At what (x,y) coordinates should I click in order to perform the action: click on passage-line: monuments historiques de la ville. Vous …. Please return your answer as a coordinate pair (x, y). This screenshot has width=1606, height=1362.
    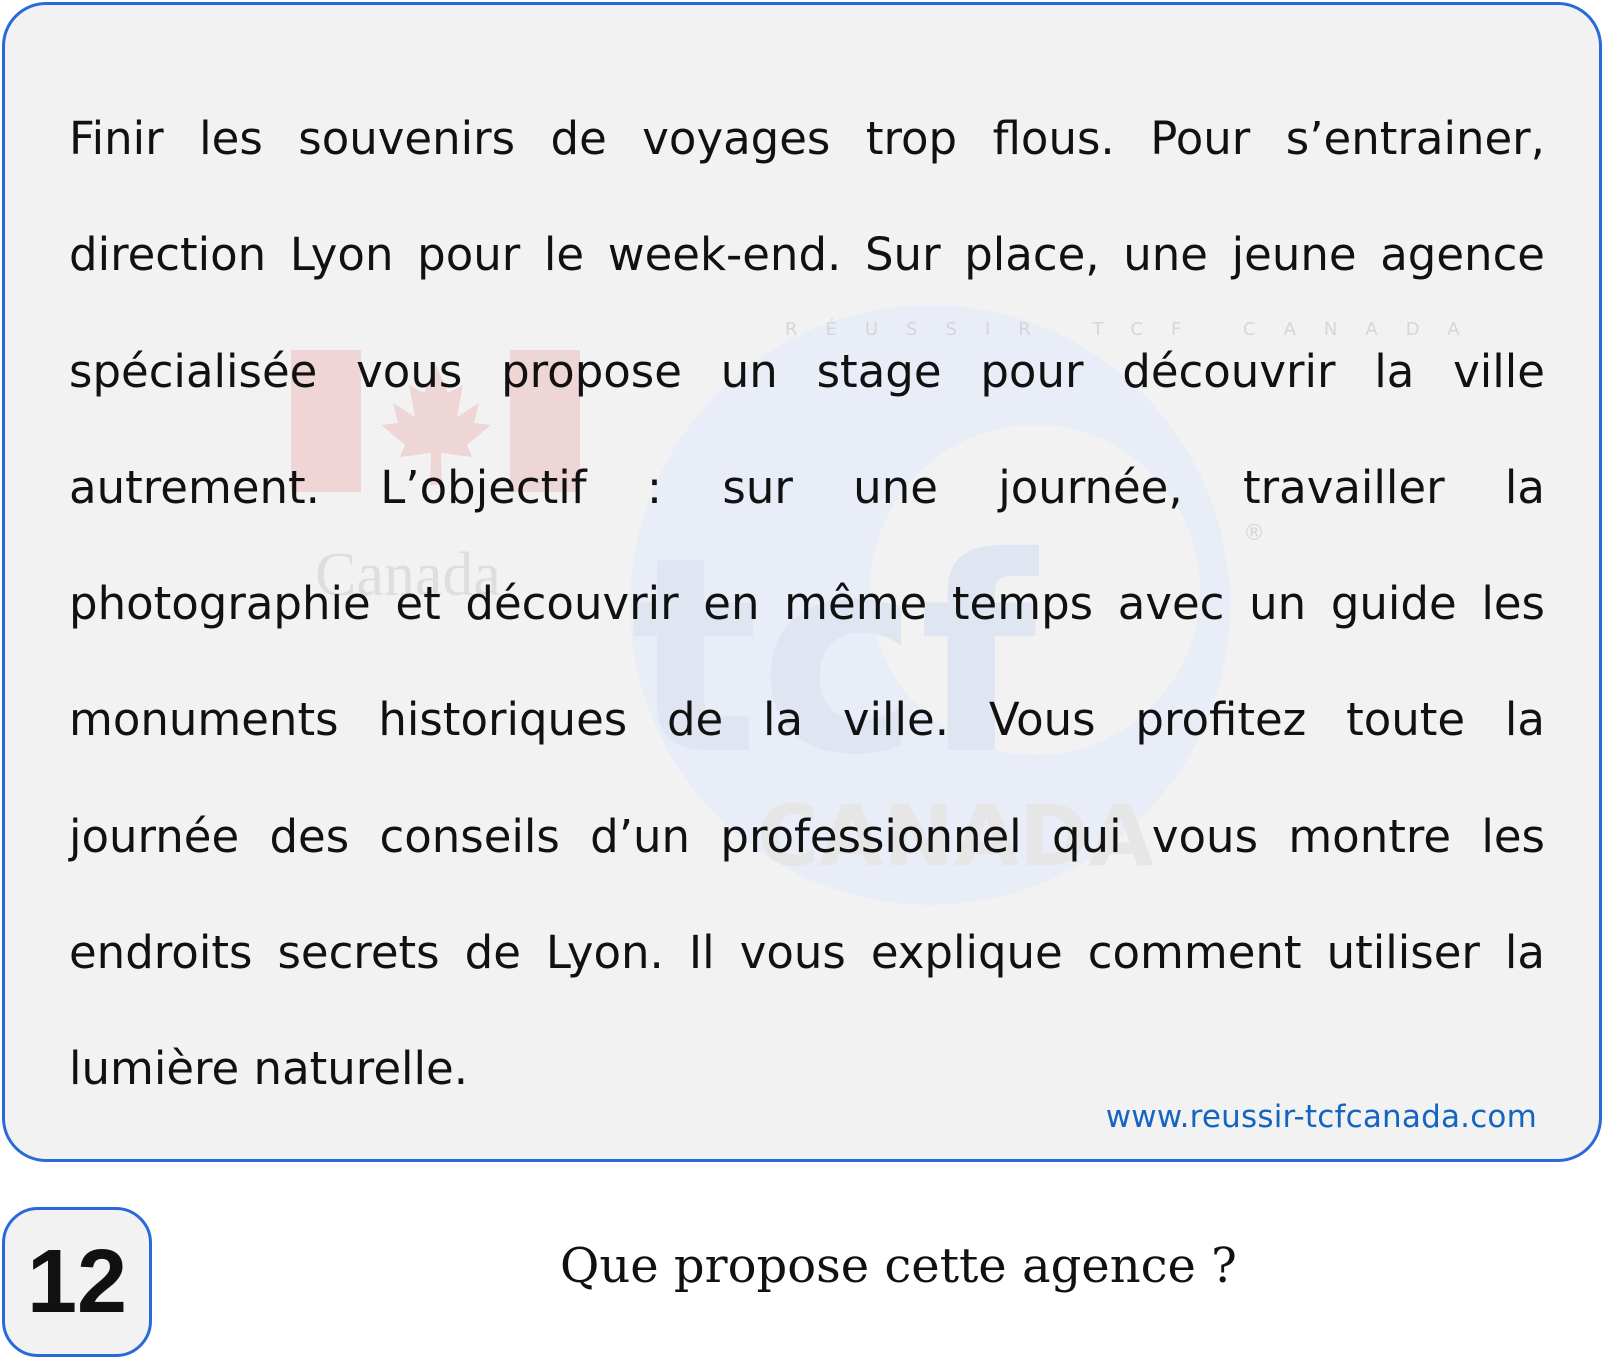
    Looking at the image, I should click on (807, 720).